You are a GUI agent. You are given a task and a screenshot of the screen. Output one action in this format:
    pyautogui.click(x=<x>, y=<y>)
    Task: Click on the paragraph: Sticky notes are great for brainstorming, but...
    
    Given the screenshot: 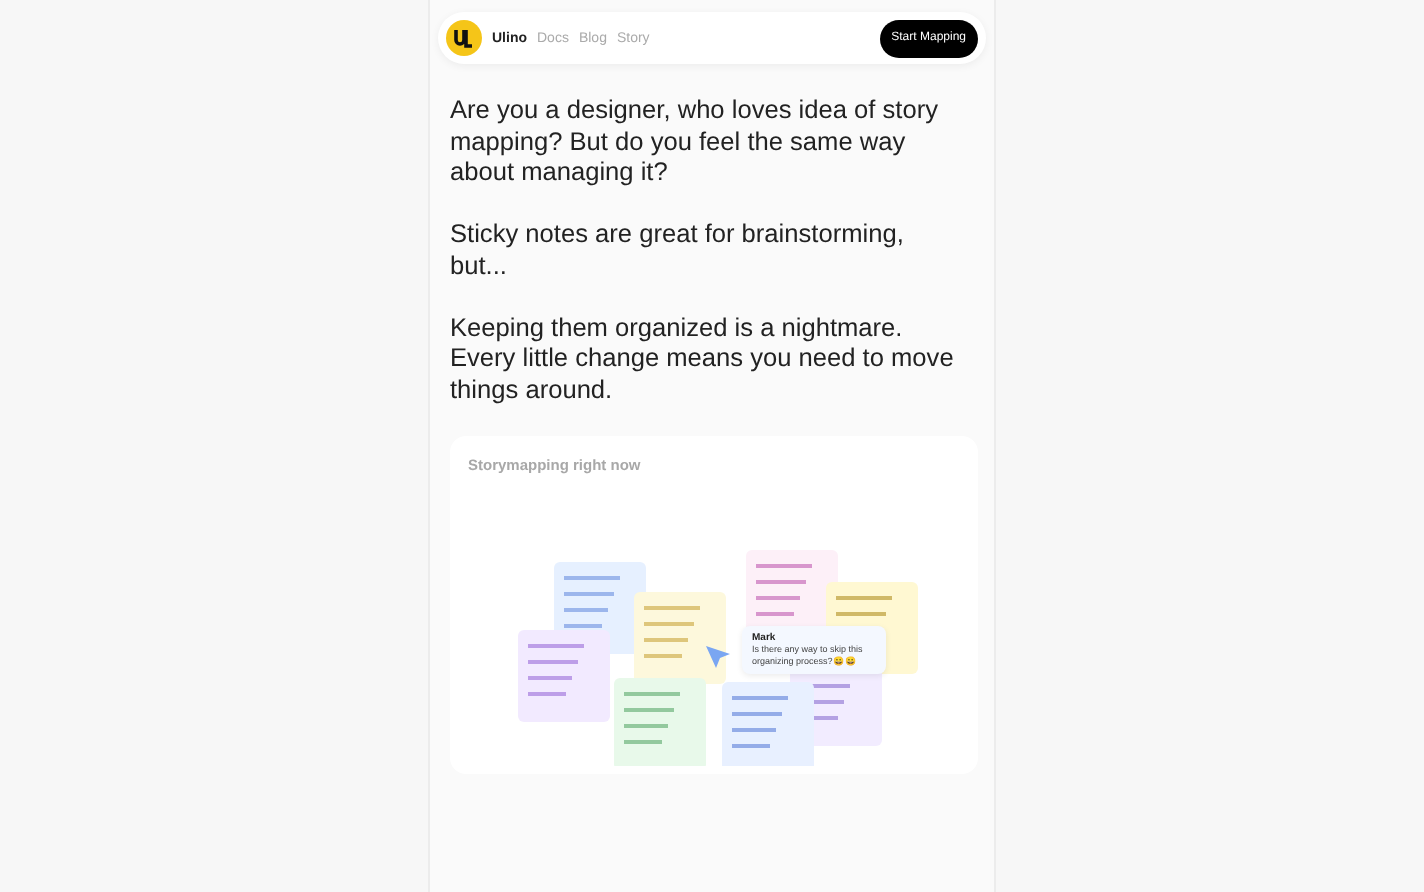 What is the action you would take?
    pyautogui.click(x=678, y=249)
    